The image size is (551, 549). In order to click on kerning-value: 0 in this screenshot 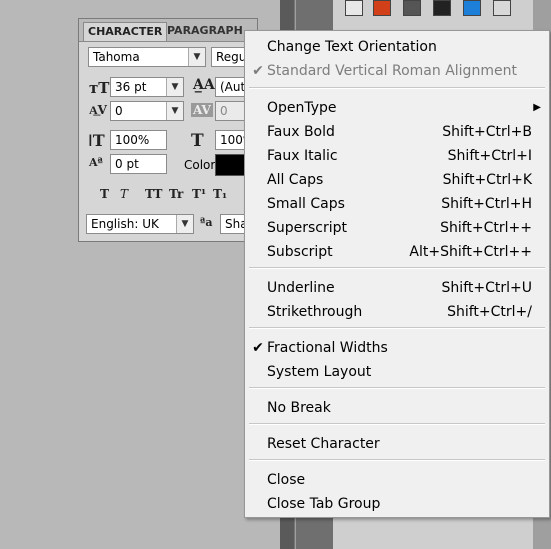, I will do `click(119, 111)`.